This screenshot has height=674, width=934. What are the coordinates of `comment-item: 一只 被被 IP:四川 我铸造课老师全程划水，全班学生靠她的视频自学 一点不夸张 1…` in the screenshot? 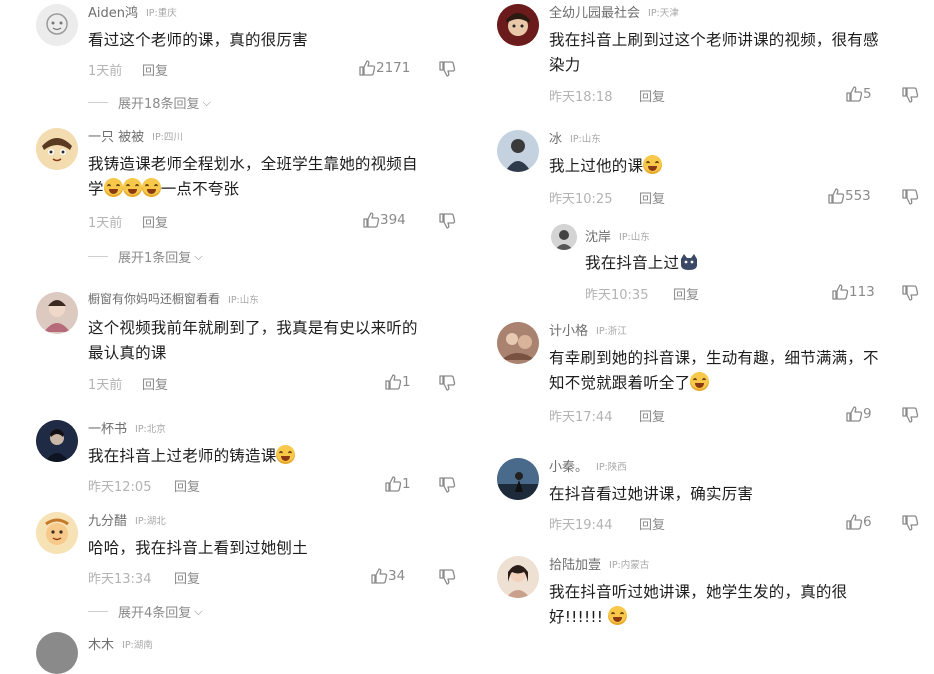 It's located at (246, 183).